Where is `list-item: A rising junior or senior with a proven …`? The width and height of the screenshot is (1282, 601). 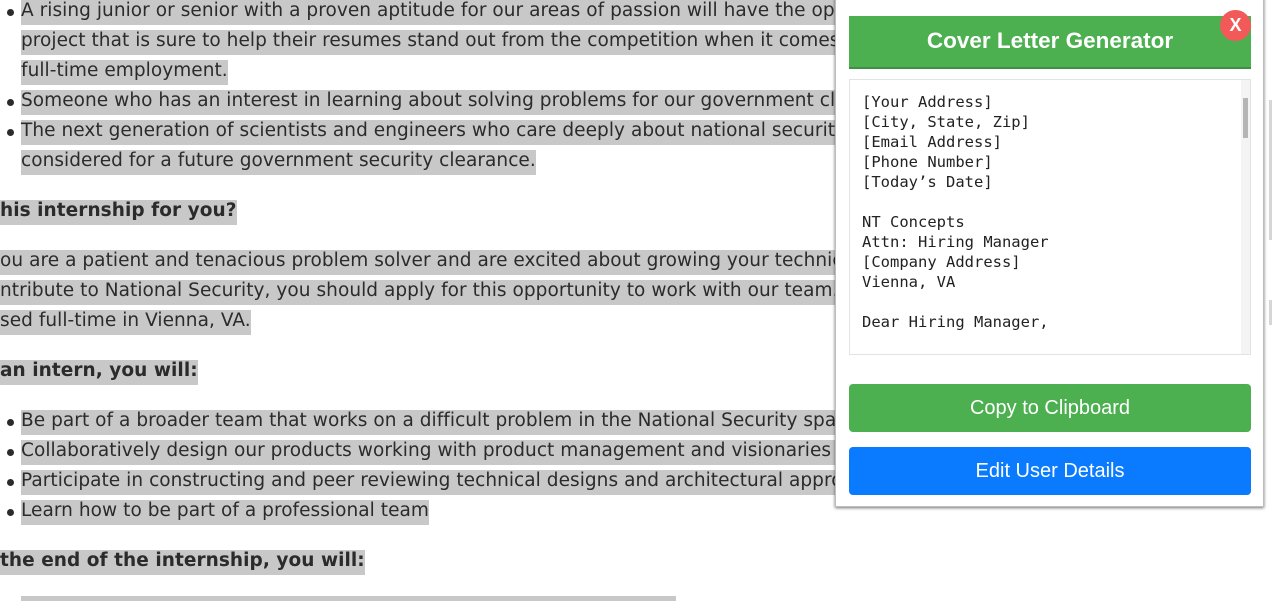 list-item: A rising junior or senior with a proven … is located at coordinates (439, 13).